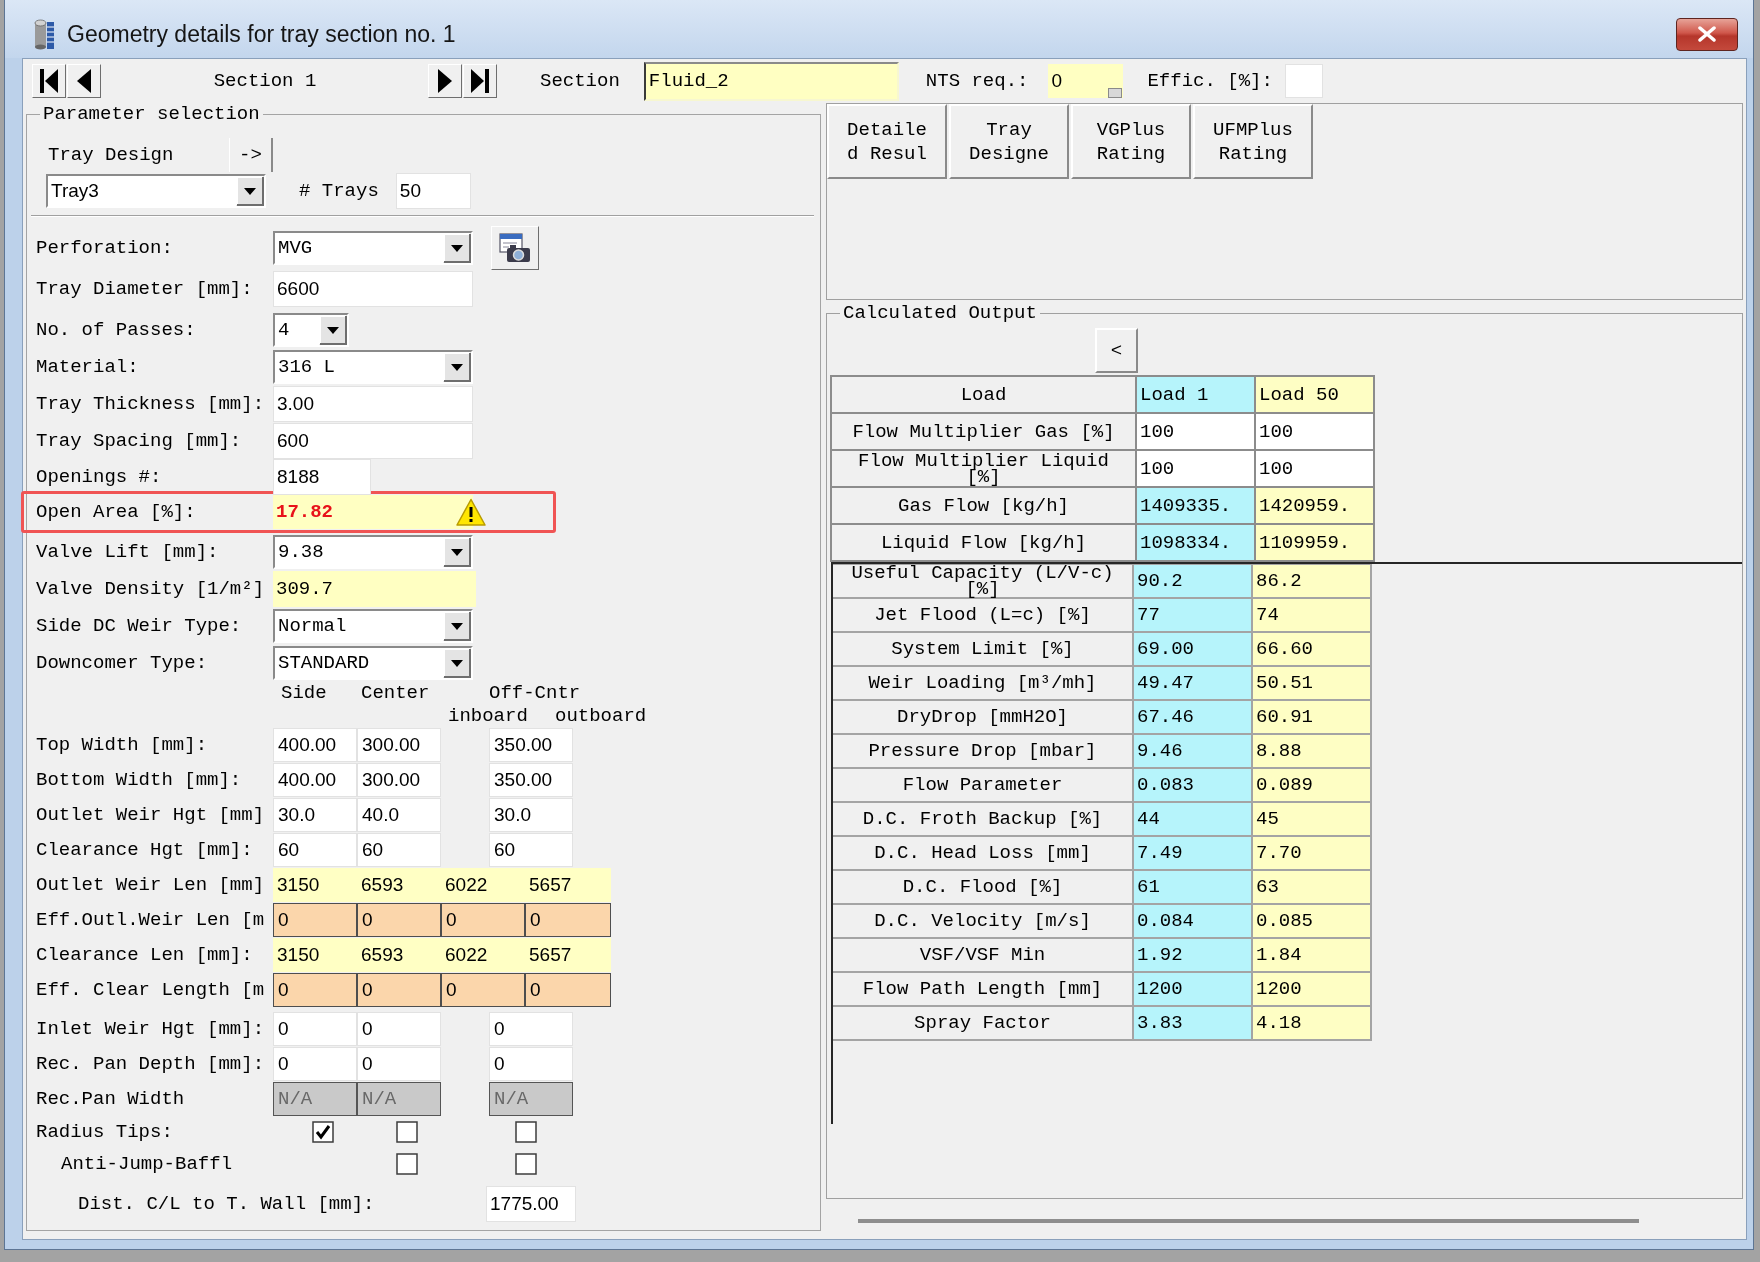 The image size is (1760, 1262). What do you see at coordinates (1303, 81) in the screenshot?
I see `text-field` at bounding box center [1303, 81].